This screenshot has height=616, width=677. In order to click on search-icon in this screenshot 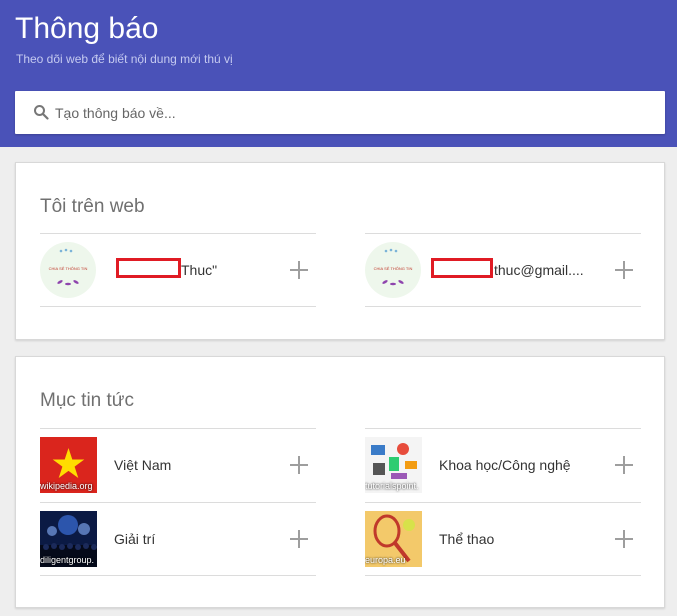, I will do `click(41, 112)`.